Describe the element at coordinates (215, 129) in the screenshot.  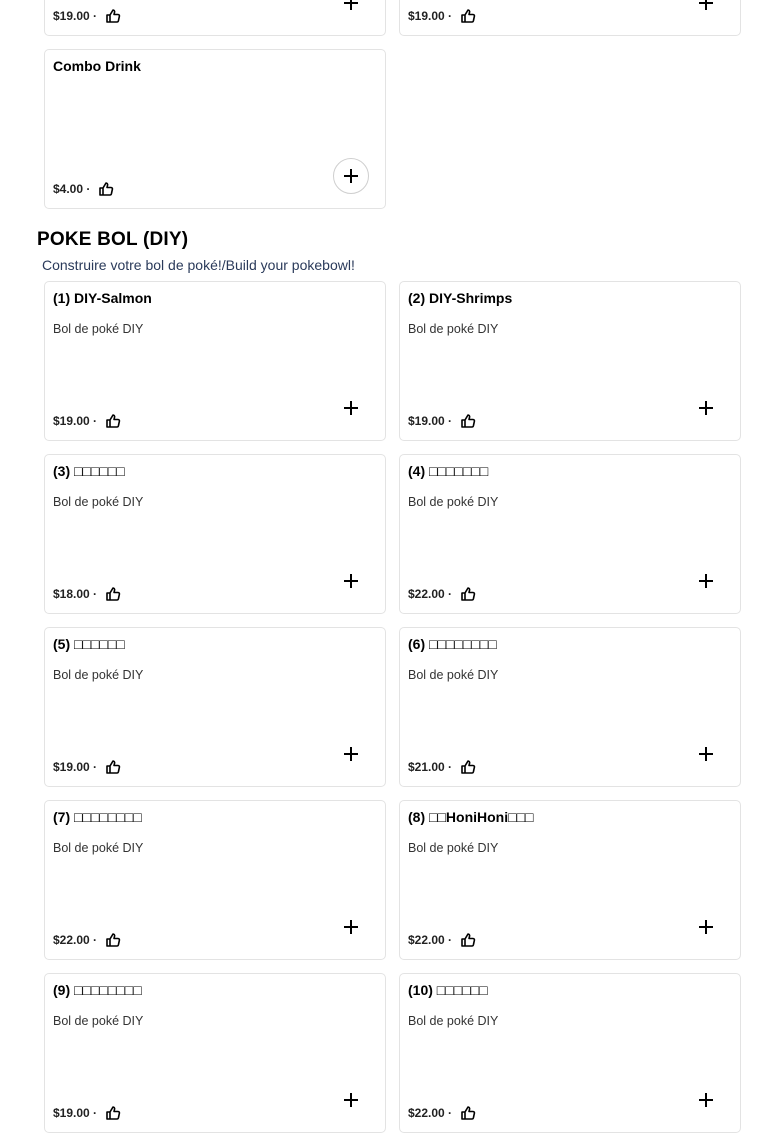
I see `menu-item-card: Combo Drink $4.00 ·` at that location.